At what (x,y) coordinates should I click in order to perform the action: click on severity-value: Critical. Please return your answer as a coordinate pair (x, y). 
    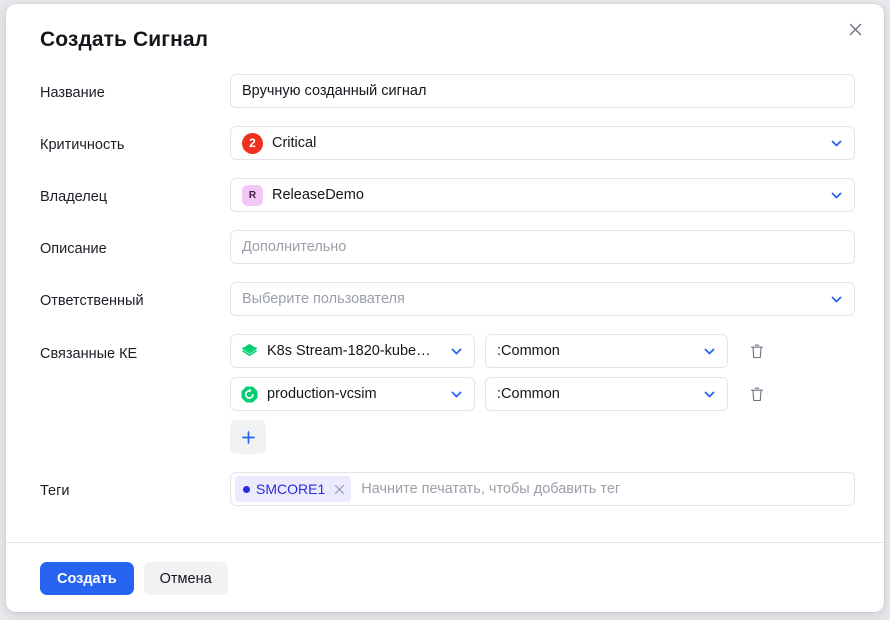
    Looking at the image, I should click on (294, 143).